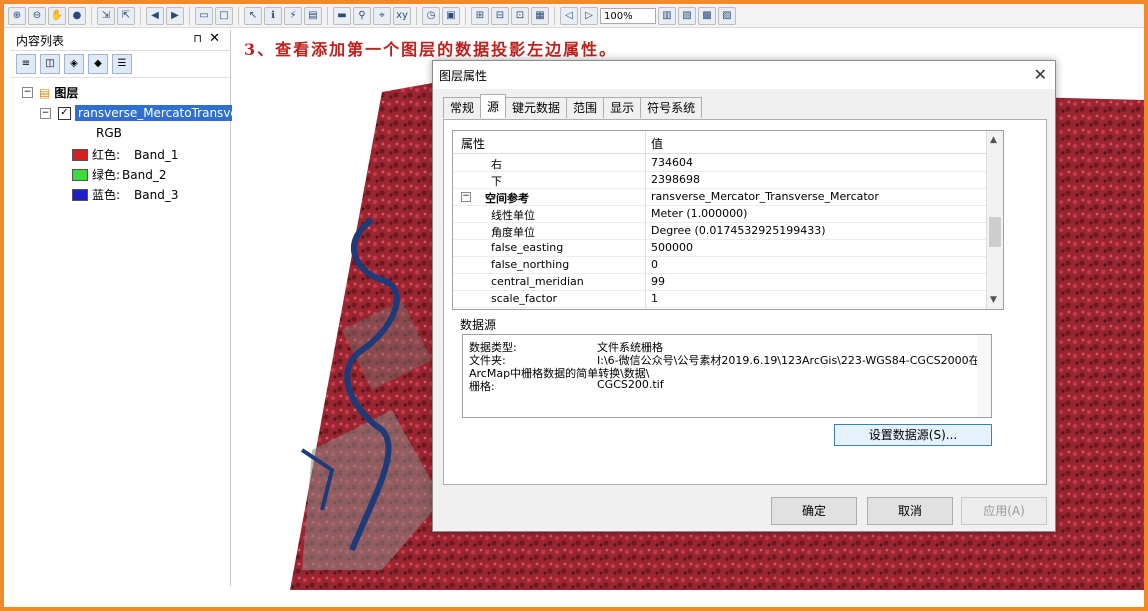 Image resolution: width=1148 pixels, height=611 pixels. What do you see at coordinates (57, 15) in the screenshot?
I see `pan-icon: ✋` at bounding box center [57, 15].